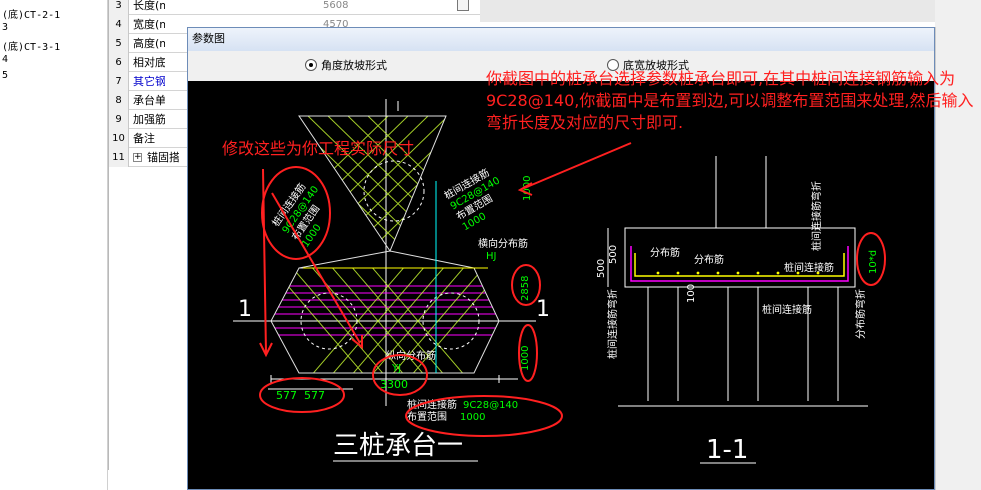 This screenshot has height=490, width=981. I want to click on plan-title: 三桩承台一, so click(398, 446).